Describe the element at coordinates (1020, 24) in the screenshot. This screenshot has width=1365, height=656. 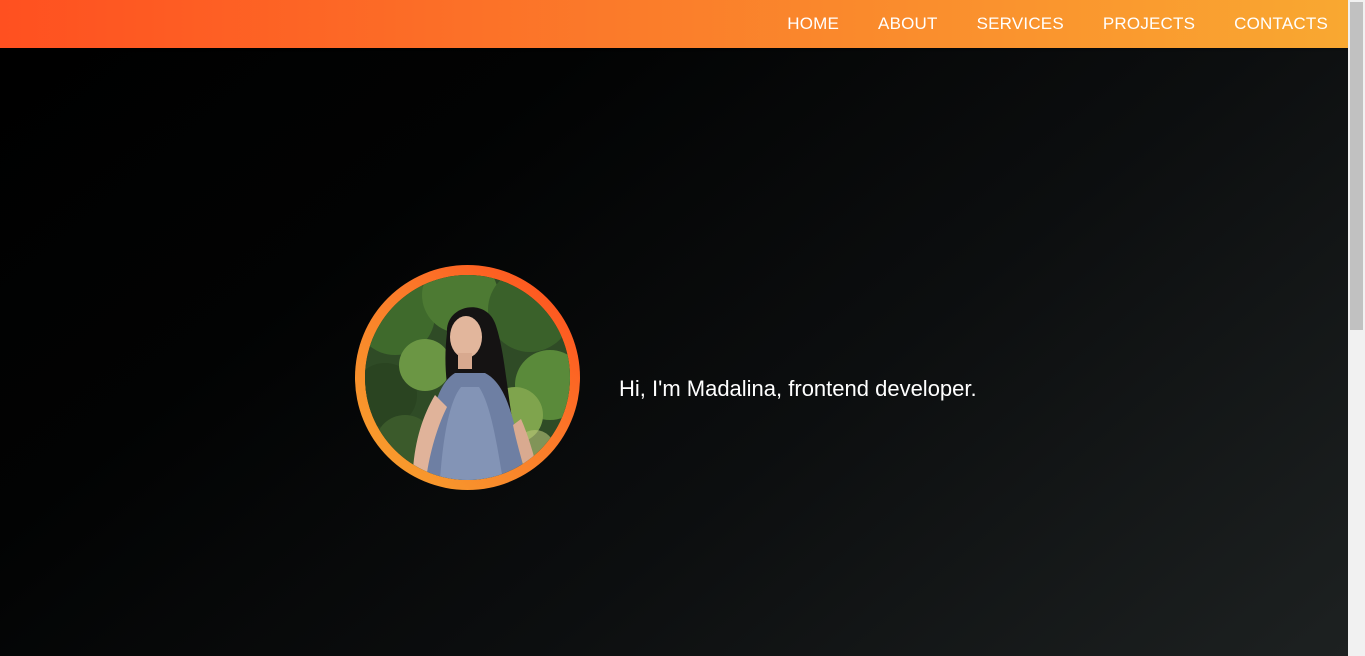
I see `nav-link-services: SERVICES` at that location.